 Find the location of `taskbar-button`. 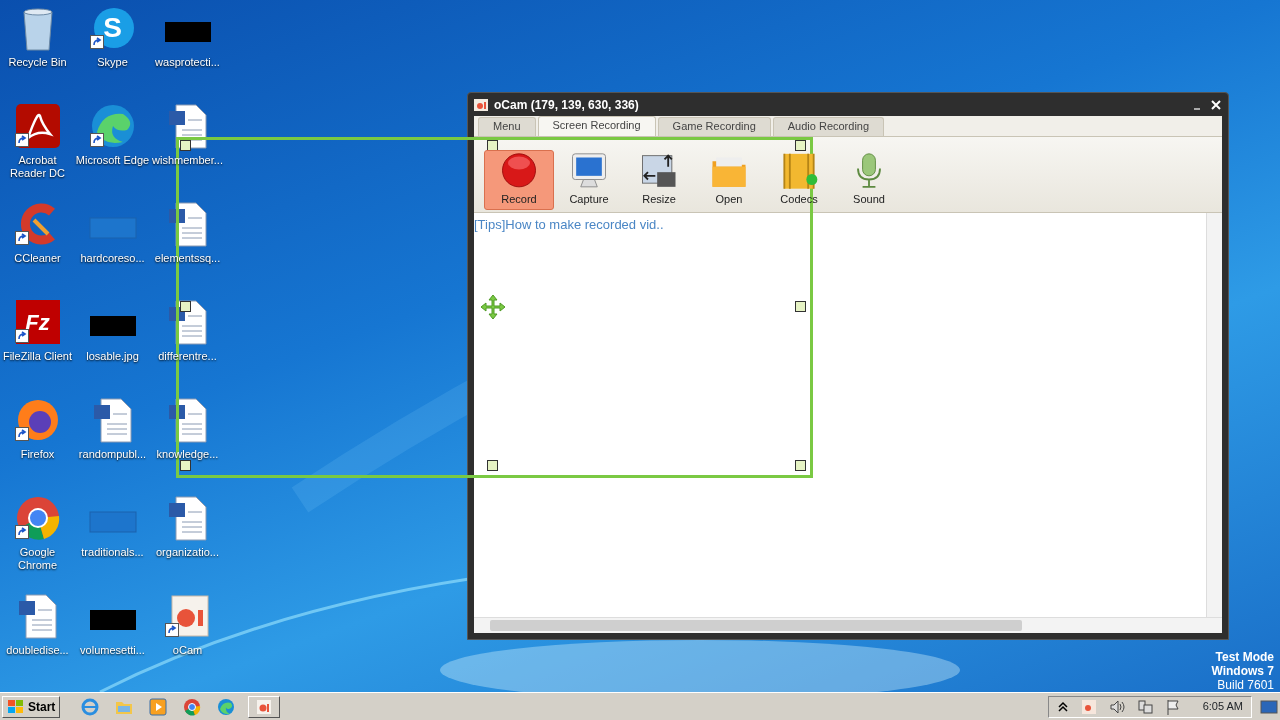

taskbar-button is located at coordinates (264, 706).